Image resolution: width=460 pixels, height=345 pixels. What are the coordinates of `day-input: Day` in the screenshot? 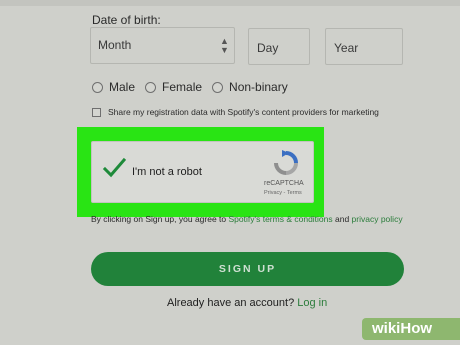 It's located at (279, 46).